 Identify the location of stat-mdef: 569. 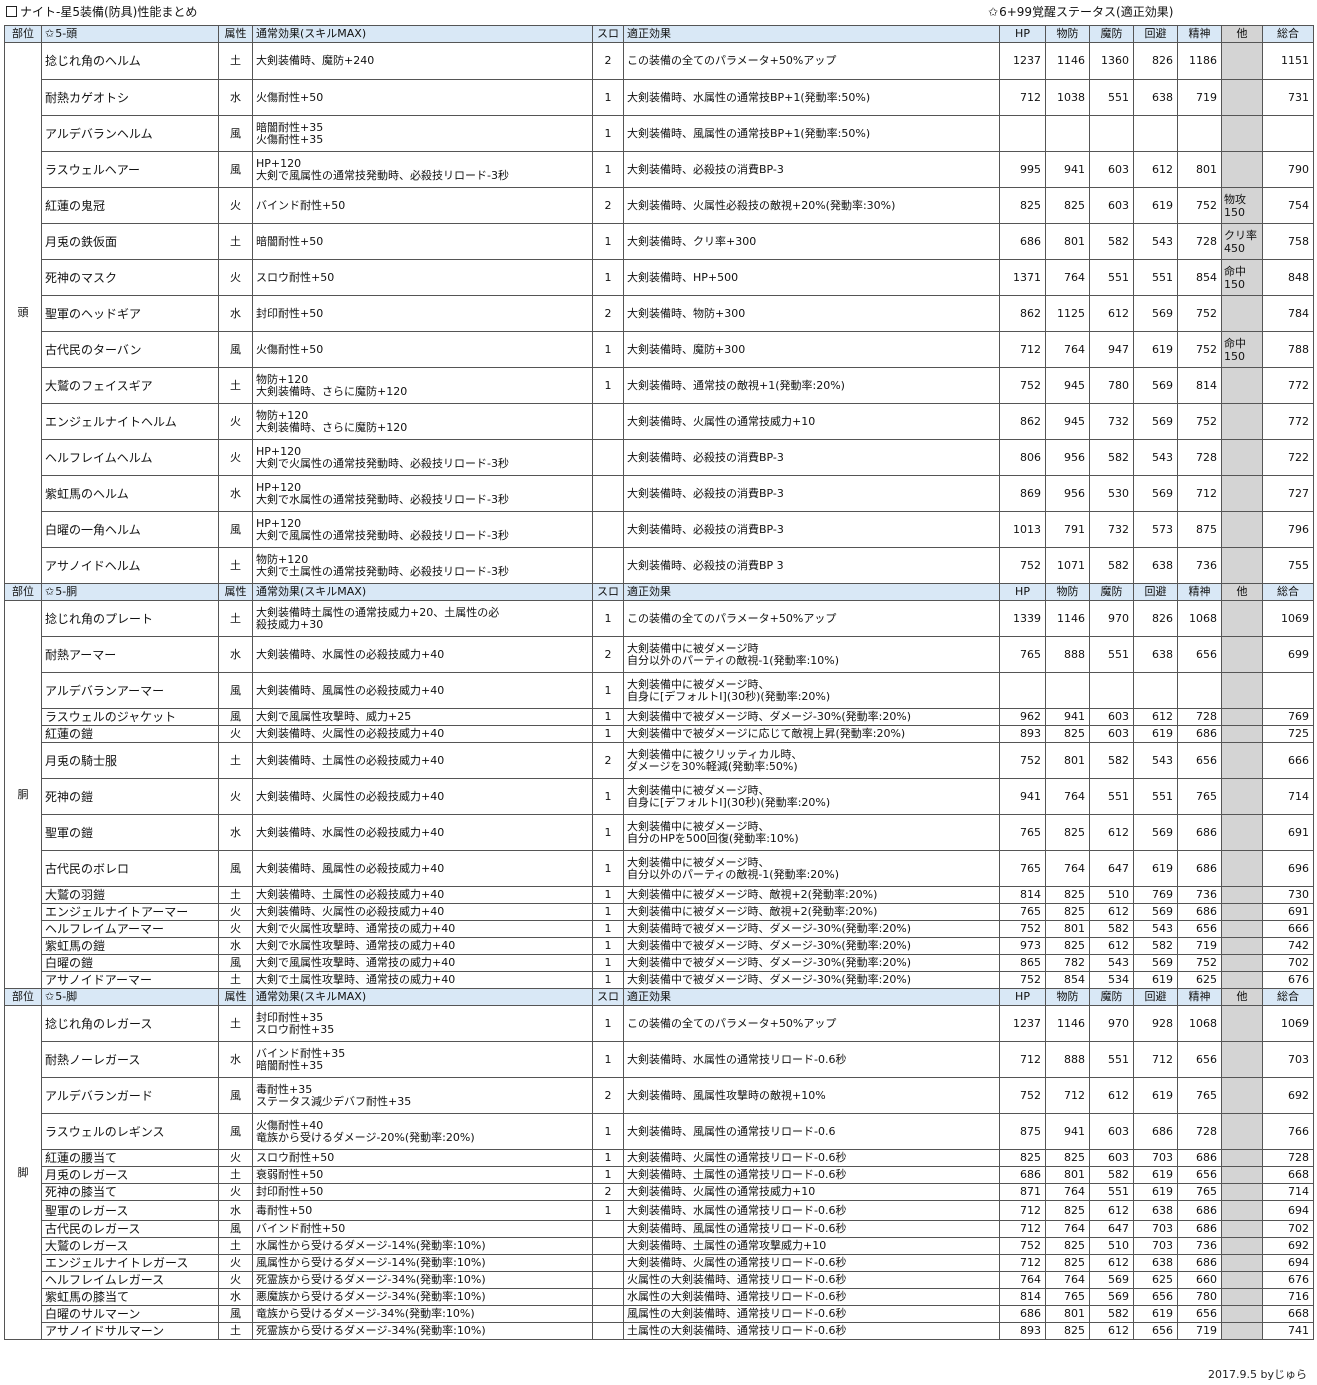
(1111, 1280).